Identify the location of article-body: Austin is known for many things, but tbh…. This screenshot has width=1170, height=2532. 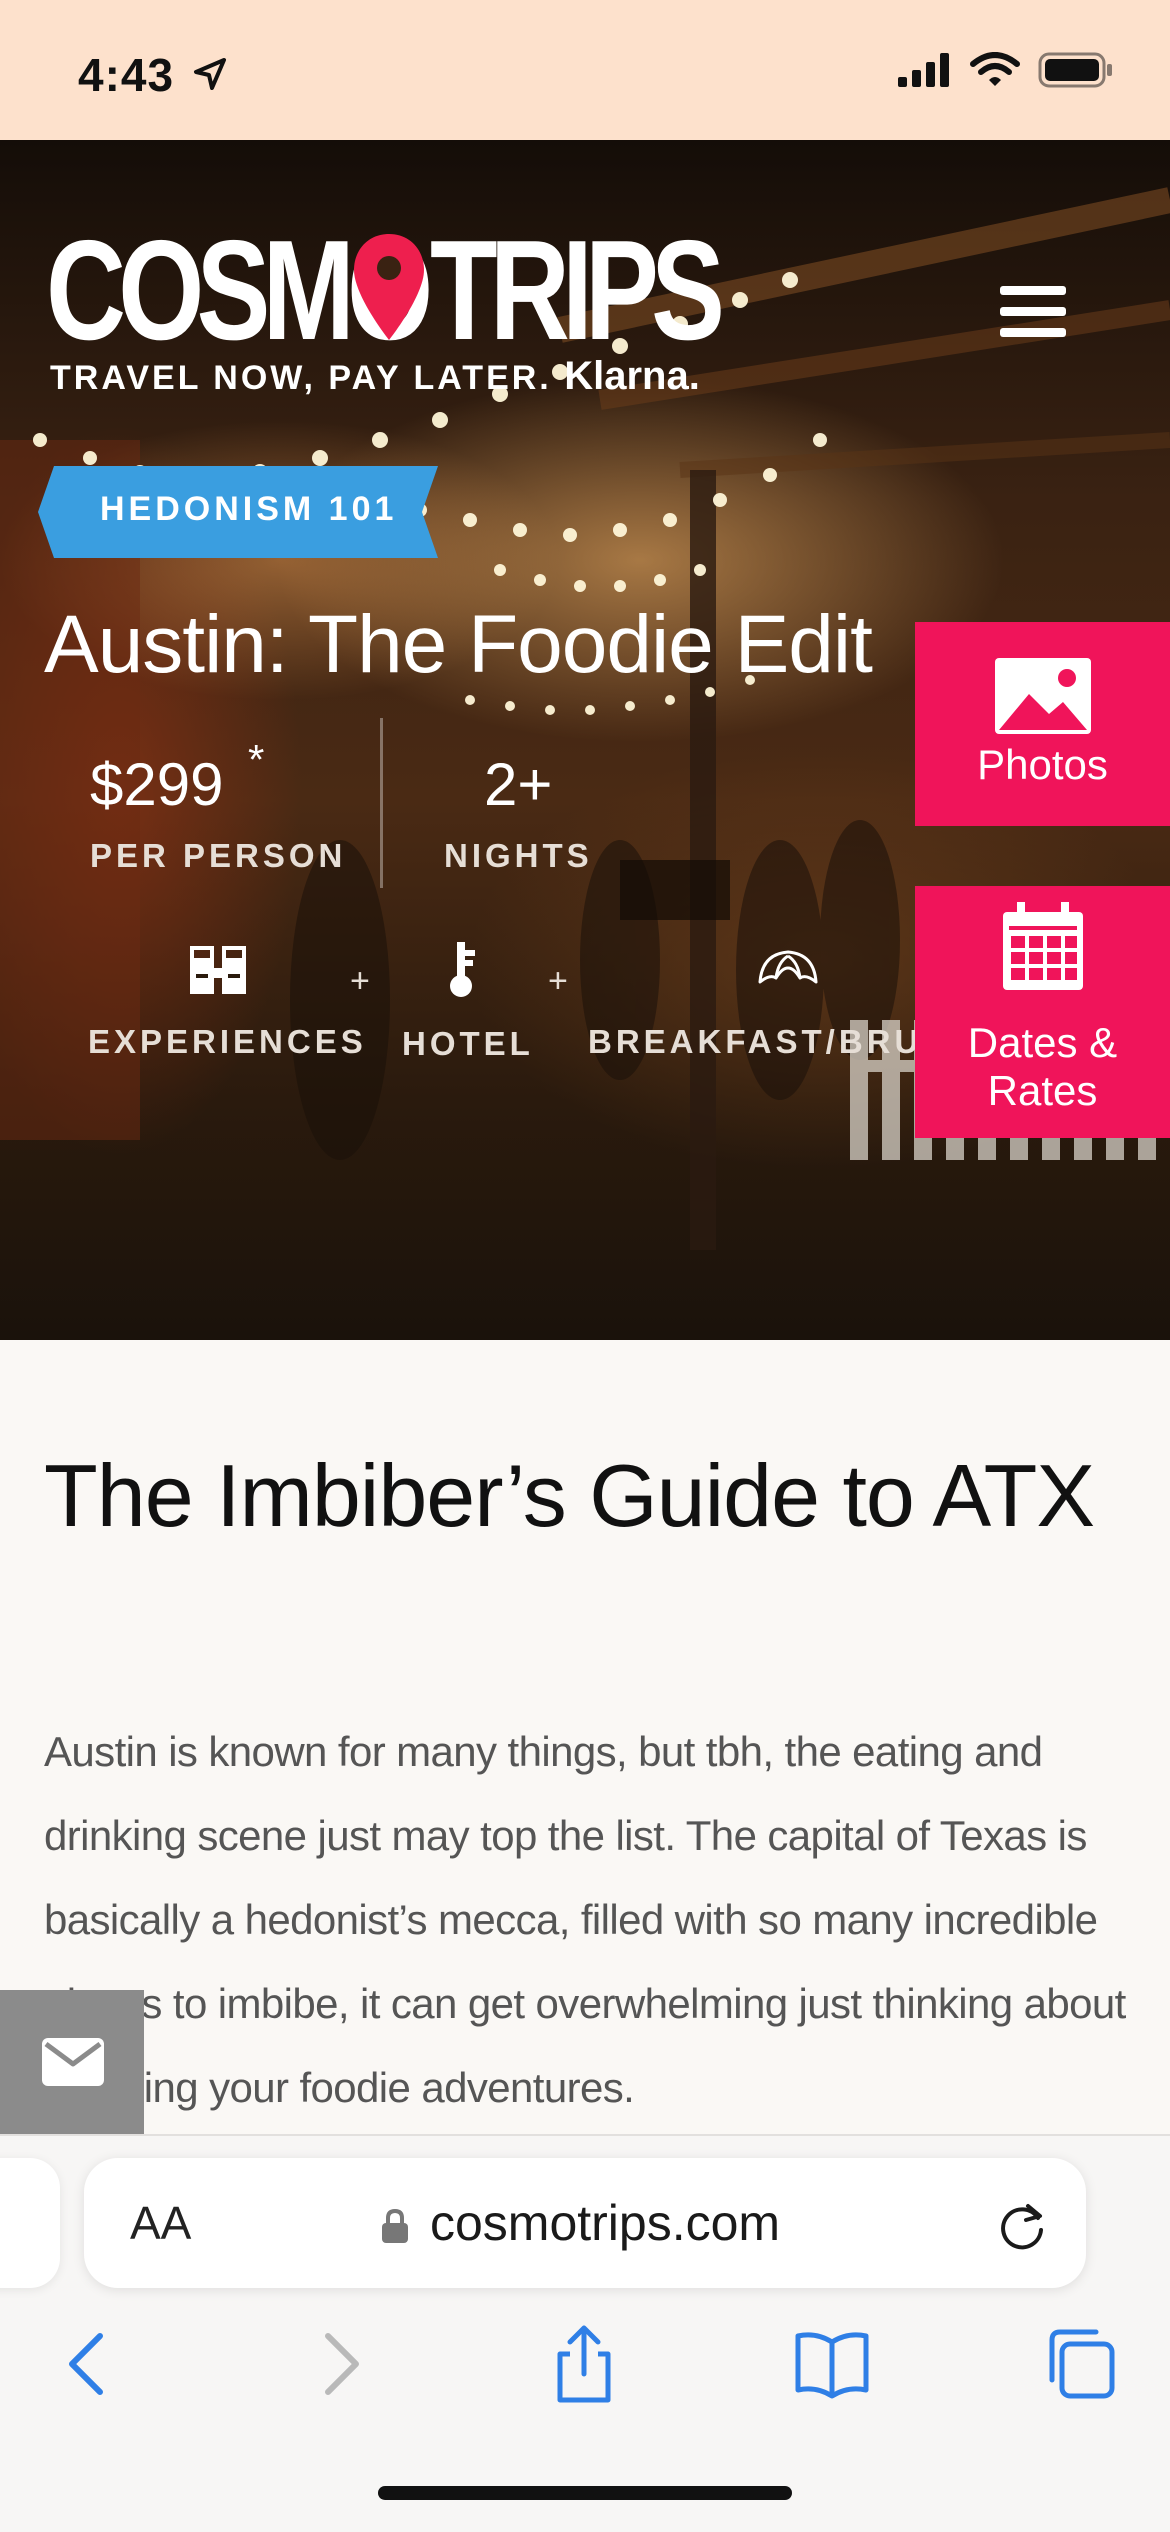
(585, 1919).